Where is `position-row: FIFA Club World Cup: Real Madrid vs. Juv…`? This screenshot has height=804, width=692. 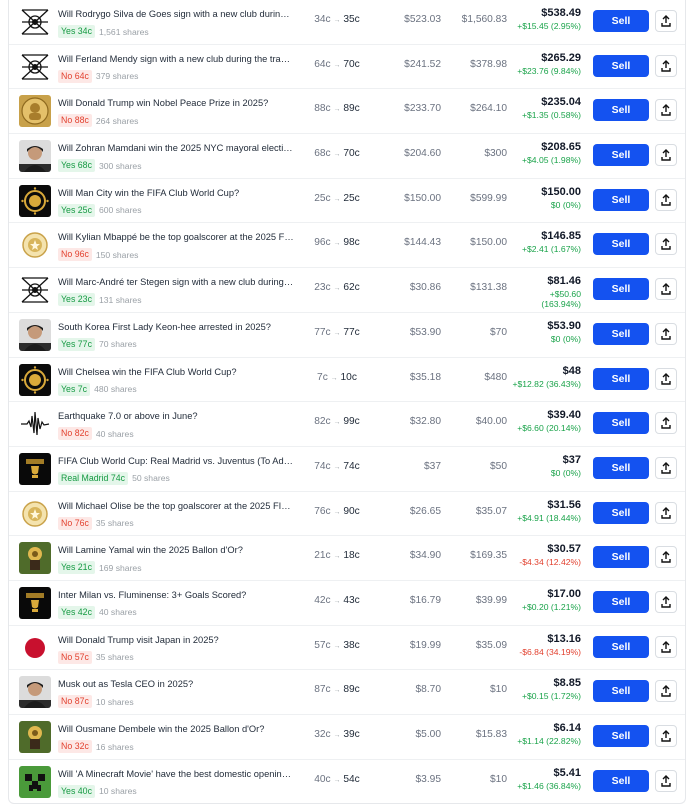 position-row: FIFA Club World Cup: Real Madrid vs. Juv… is located at coordinates (347, 469).